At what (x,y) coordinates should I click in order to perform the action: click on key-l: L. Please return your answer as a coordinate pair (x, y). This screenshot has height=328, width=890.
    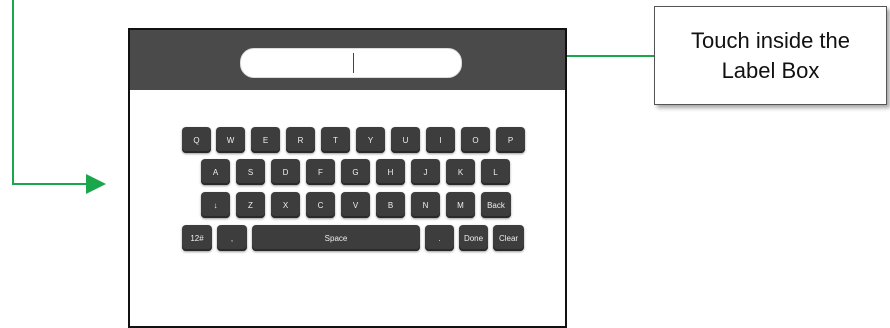
    Looking at the image, I should click on (495, 172).